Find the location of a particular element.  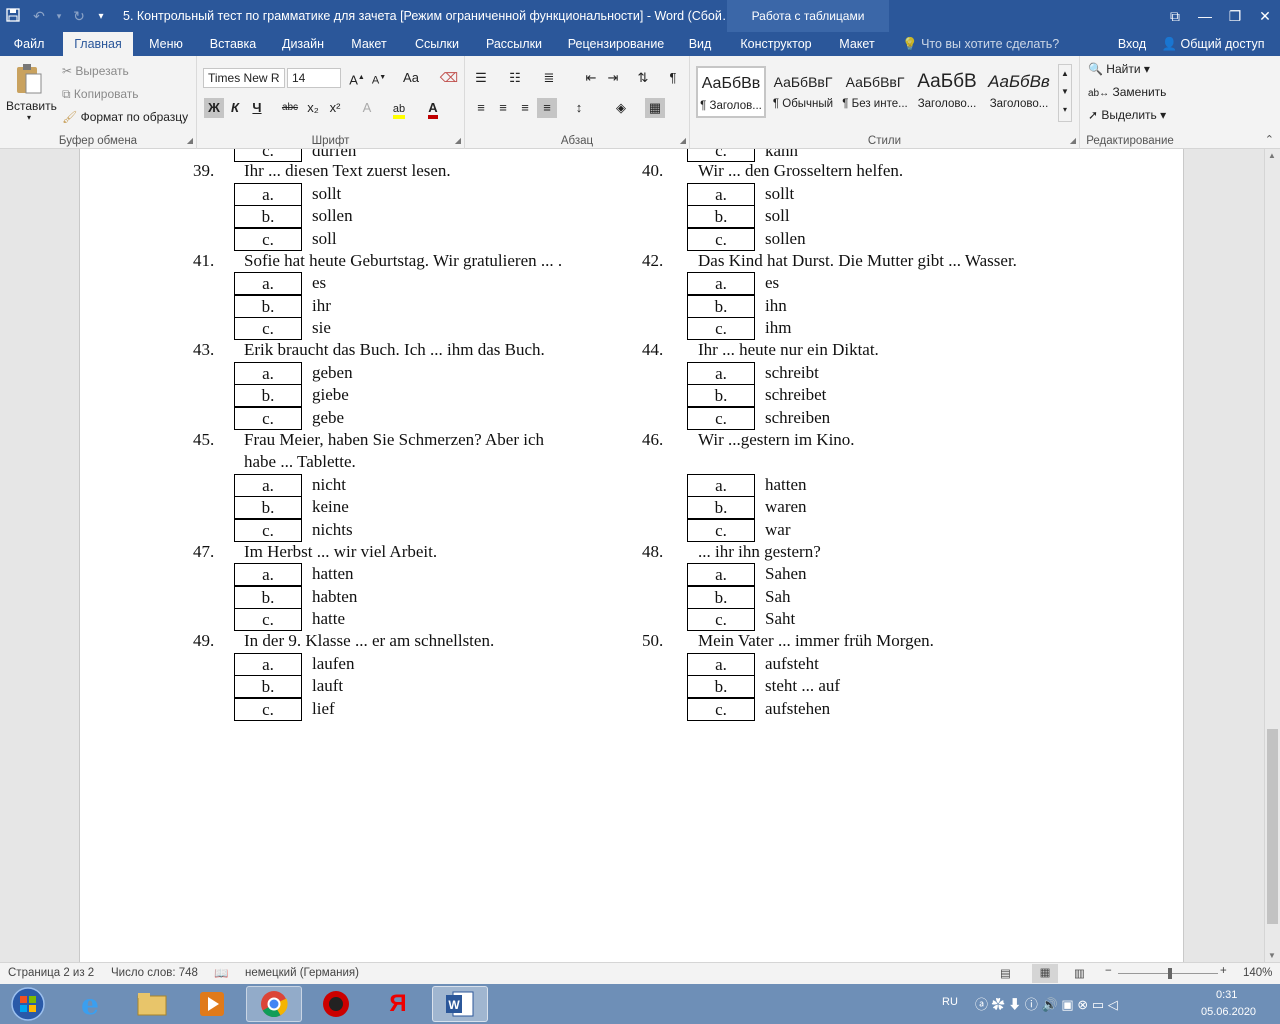

tab-layout: Макет is located at coordinates (369, 44).